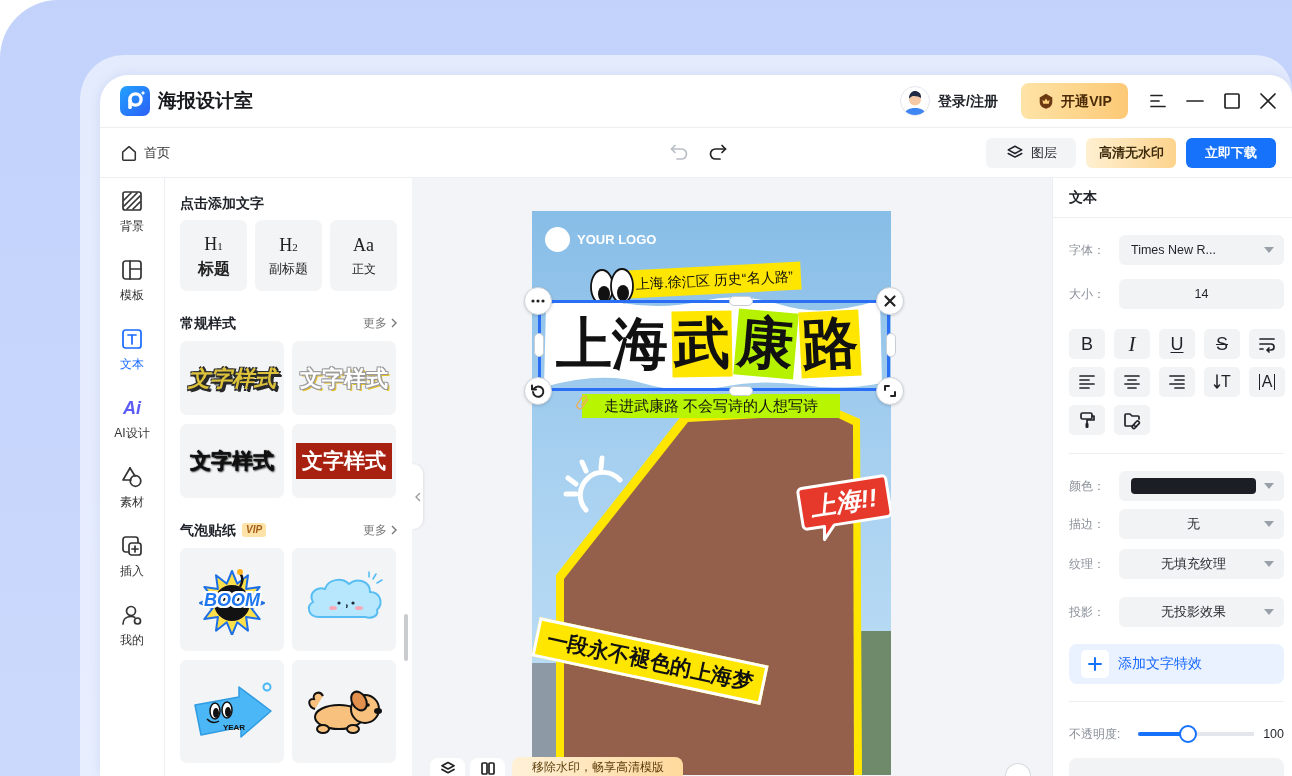 Image resolution: width=1292 pixels, height=776 pixels. Describe the element at coordinates (1188, 734) in the screenshot. I see `slider-thumb` at that location.